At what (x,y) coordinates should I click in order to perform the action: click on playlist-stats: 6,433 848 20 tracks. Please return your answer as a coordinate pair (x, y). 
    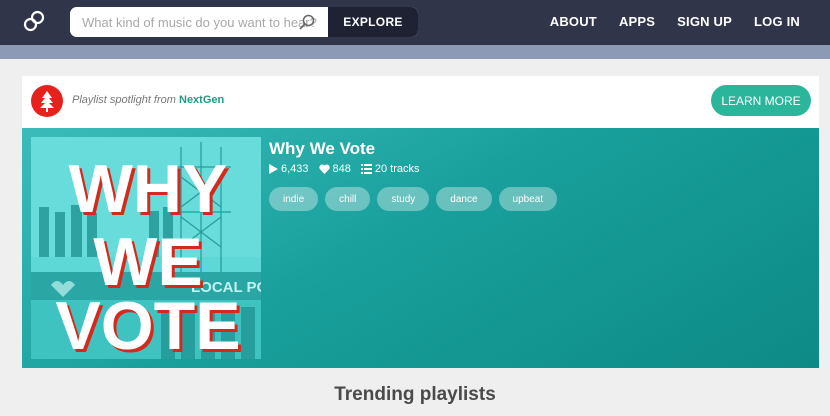
    Looking at the image, I should click on (344, 169).